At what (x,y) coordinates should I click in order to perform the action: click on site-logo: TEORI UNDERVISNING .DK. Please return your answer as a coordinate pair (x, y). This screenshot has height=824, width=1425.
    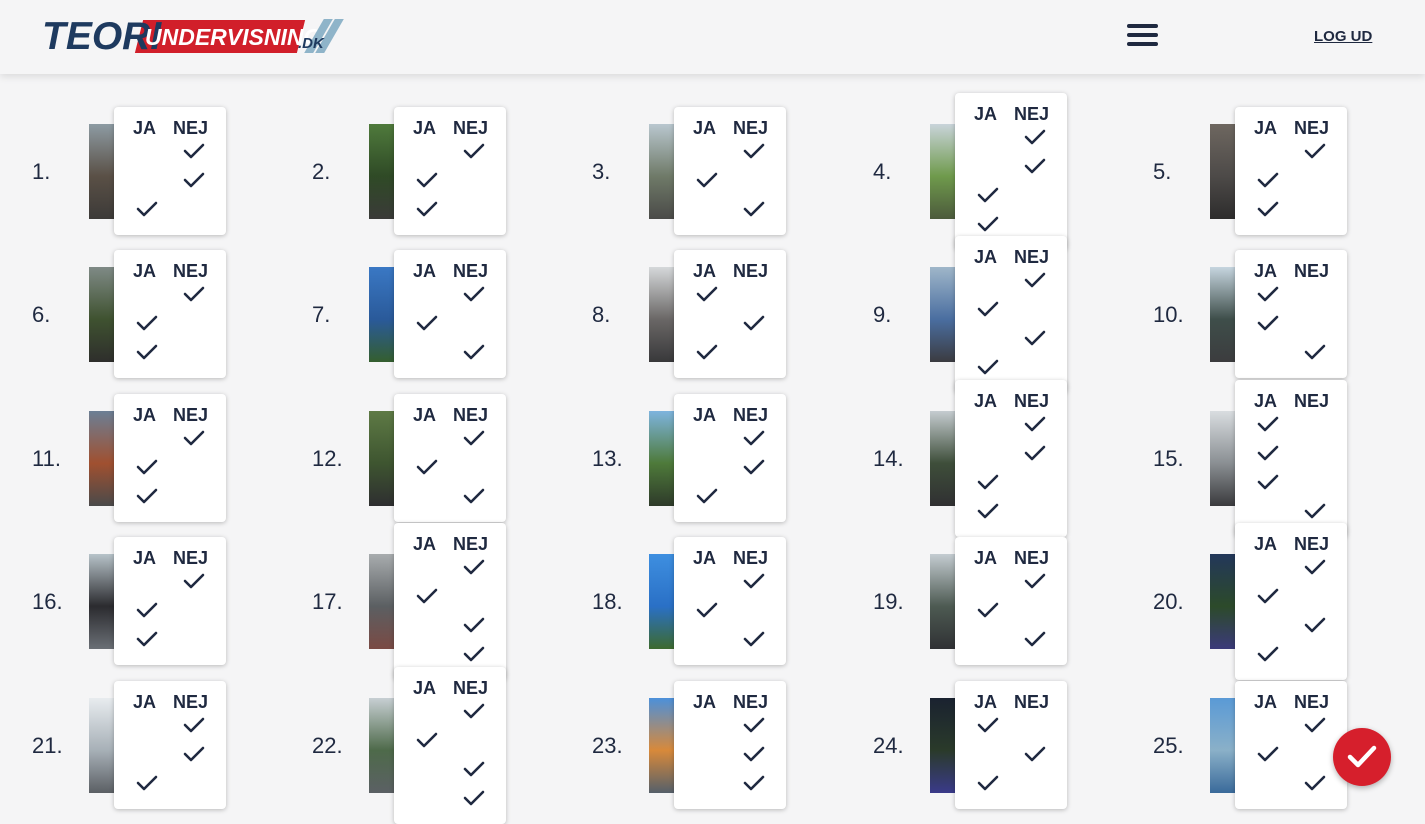
    Looking at the image, I should click on (193, 37).